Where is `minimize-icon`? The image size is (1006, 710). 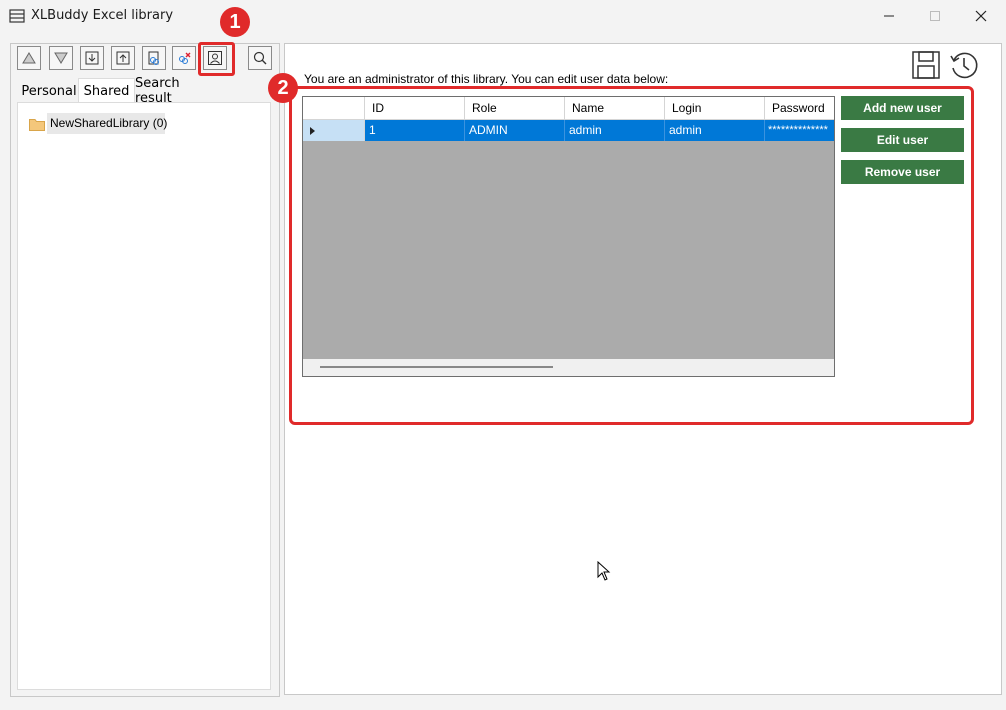
minimize-icon is located at coordinates (889, 16).